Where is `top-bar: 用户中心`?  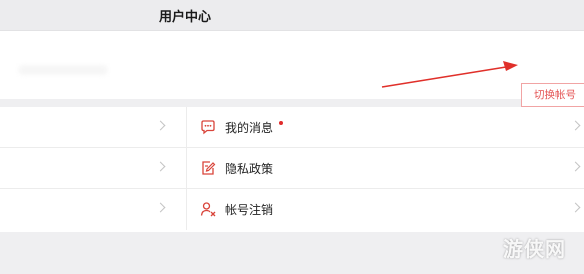 top-bar: 用户中心 is located at coordinates (292, 15).